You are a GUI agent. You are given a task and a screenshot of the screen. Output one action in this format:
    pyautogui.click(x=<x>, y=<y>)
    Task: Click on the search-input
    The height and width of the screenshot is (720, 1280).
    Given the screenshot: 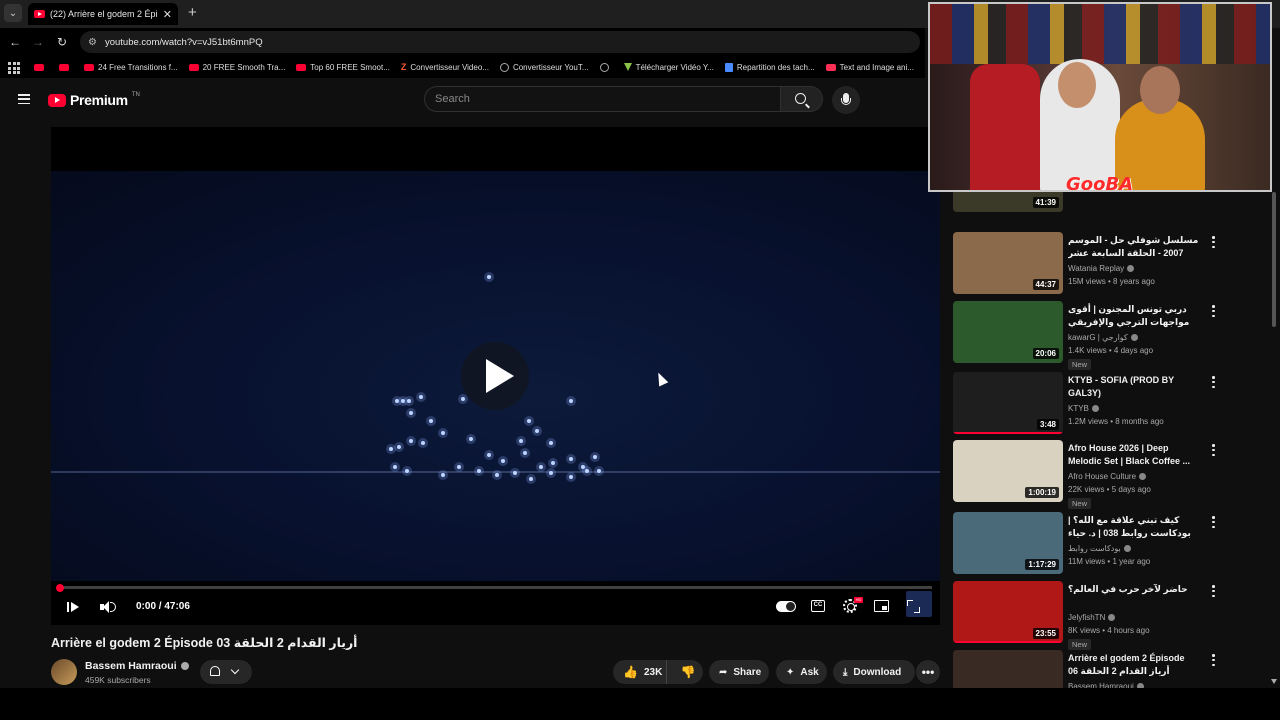 What is the action you would take?
    pyautogui.click(x=602, y=99)
    